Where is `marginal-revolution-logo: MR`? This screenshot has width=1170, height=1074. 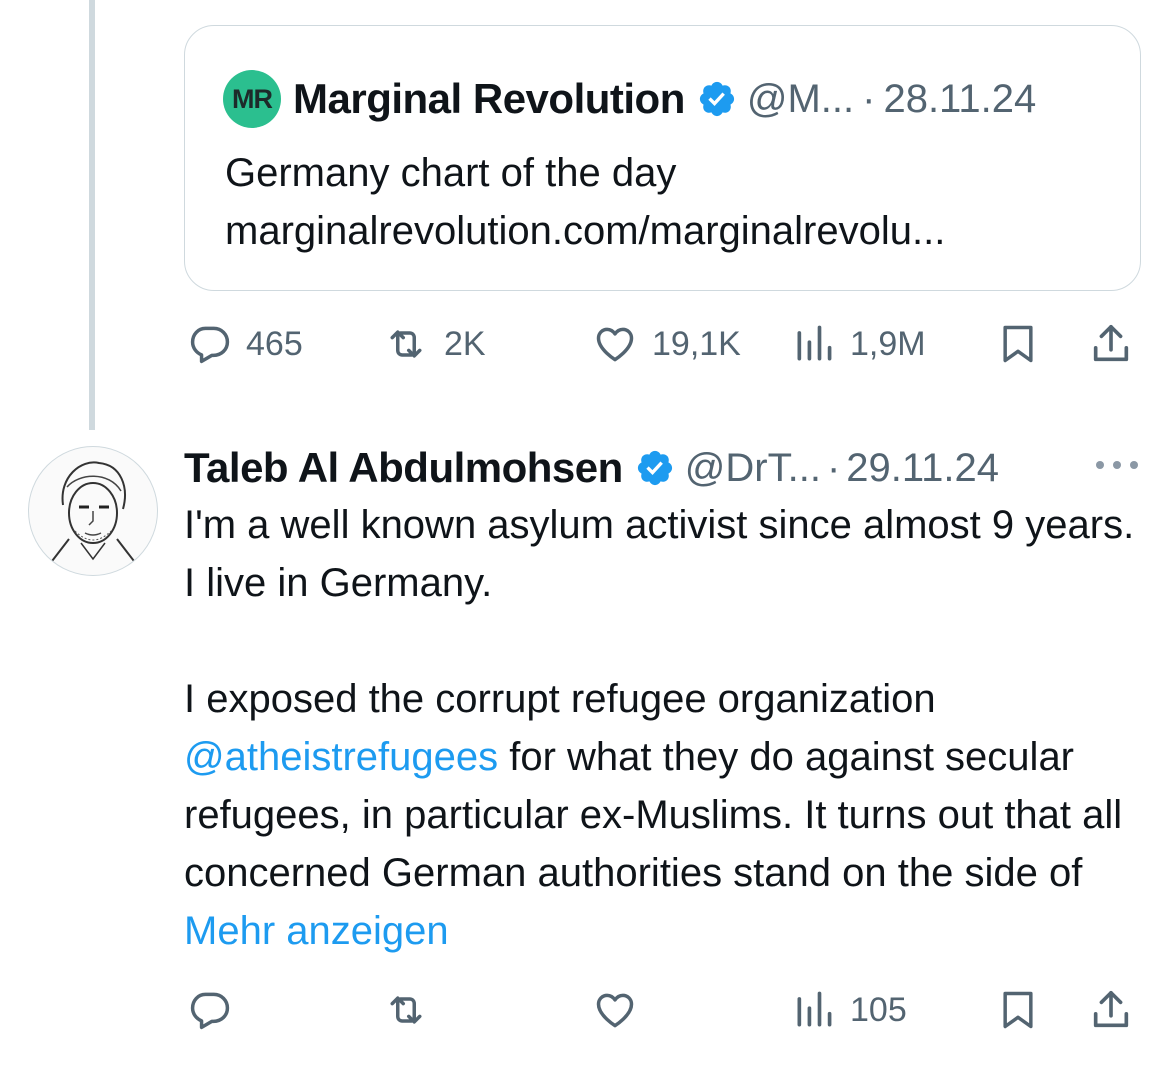
marginal-revolution-logo: MR is located at coordinates (252, 99).